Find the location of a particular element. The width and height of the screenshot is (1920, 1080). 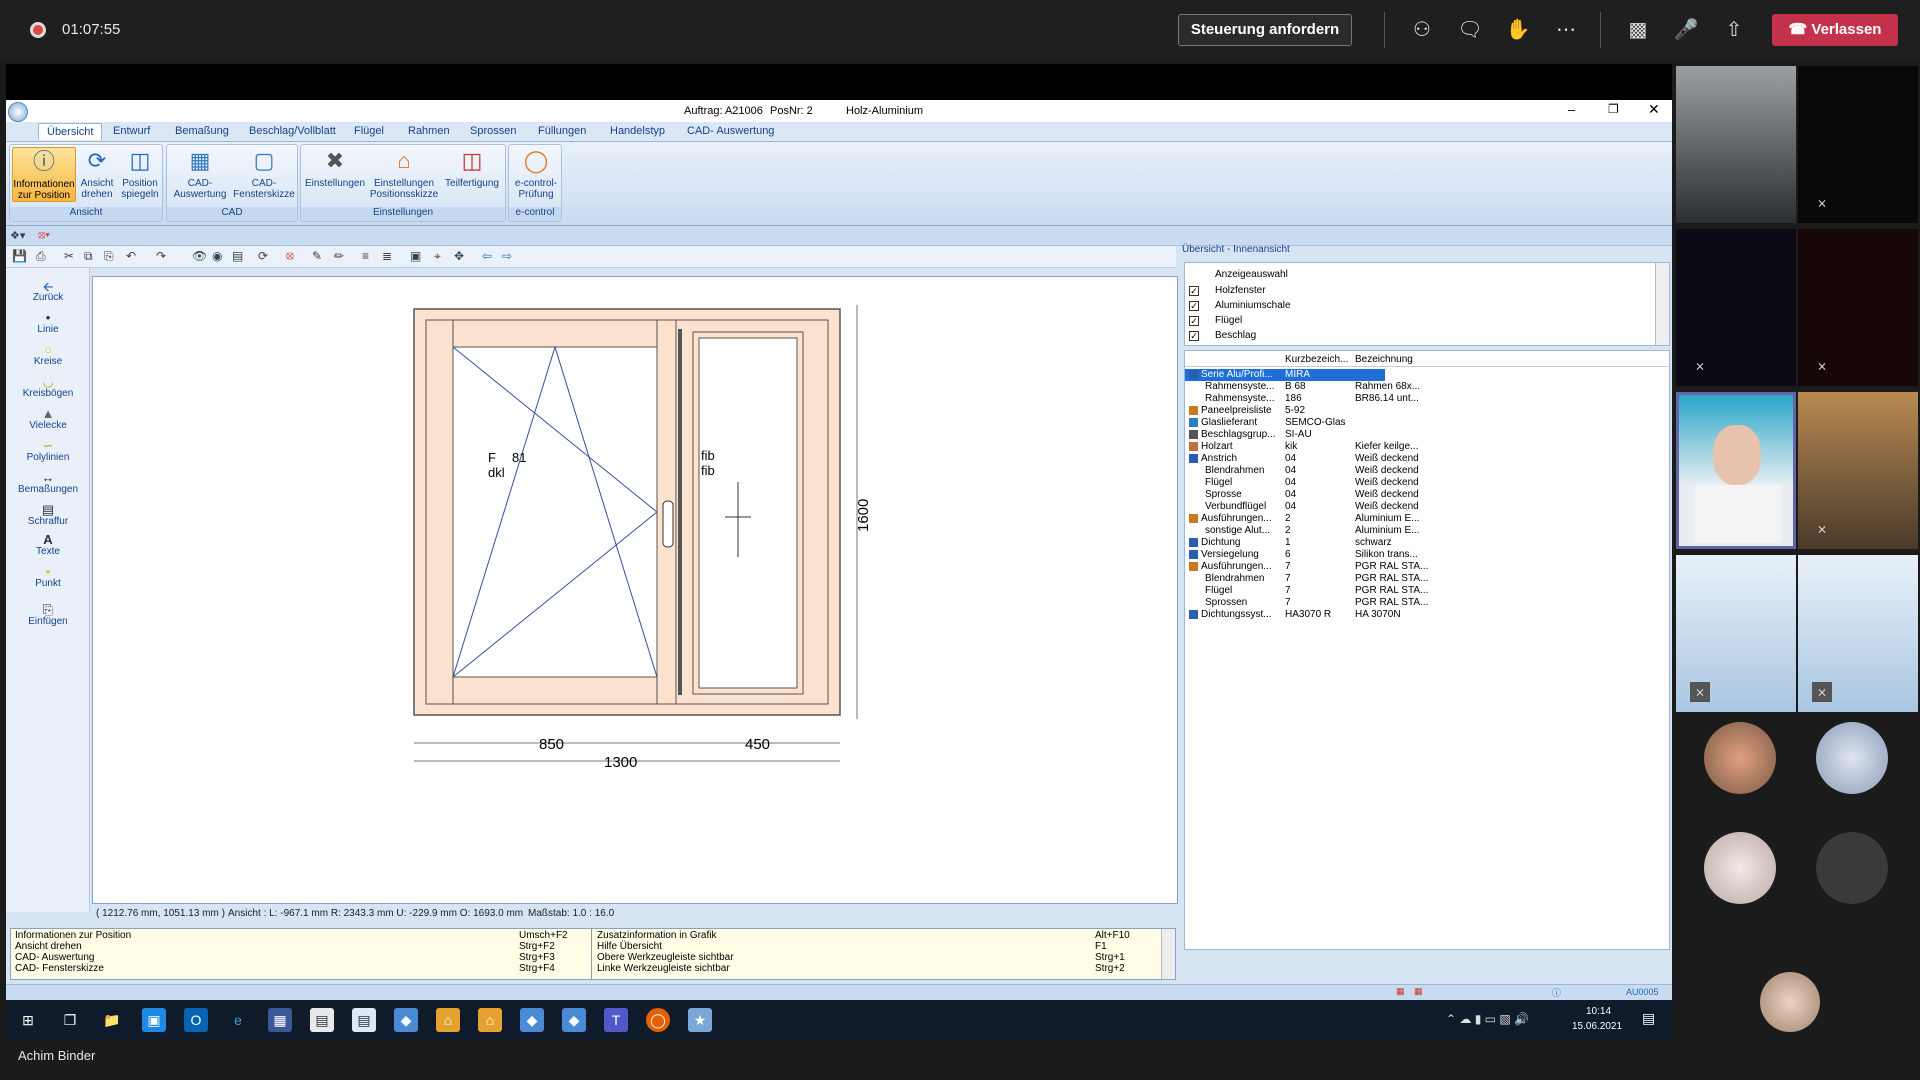

tool-schraffur: ▤ Schraffur is located at coordinates (48, 514).